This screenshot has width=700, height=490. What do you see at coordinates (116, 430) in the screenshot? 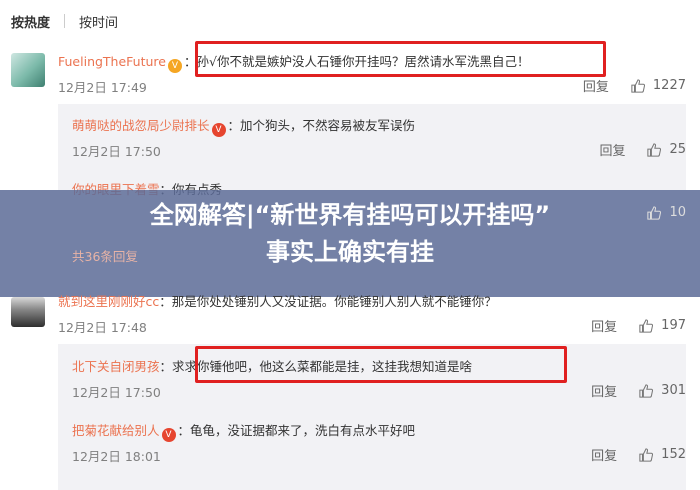
I see `username-link: 把菊花献给别人` at bounding box center [116, 430].